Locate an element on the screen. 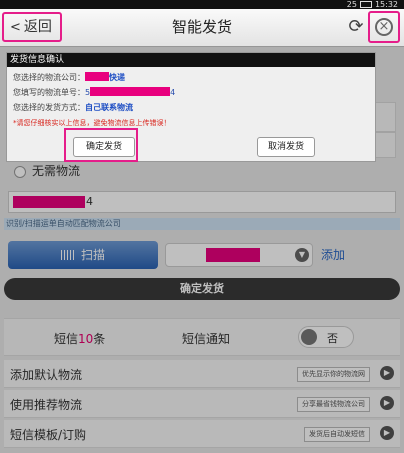  dialog-tracking-end: 4 is located at coordinates (173, 92).